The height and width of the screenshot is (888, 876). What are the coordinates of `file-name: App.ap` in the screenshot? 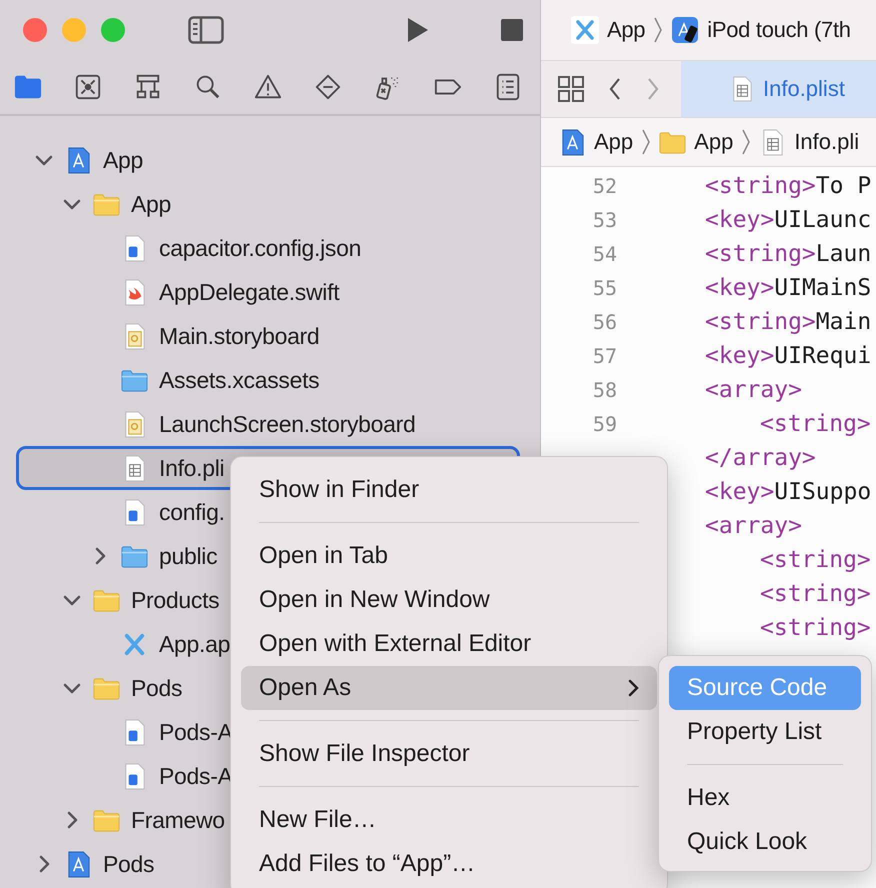 It's located at (194, 644).